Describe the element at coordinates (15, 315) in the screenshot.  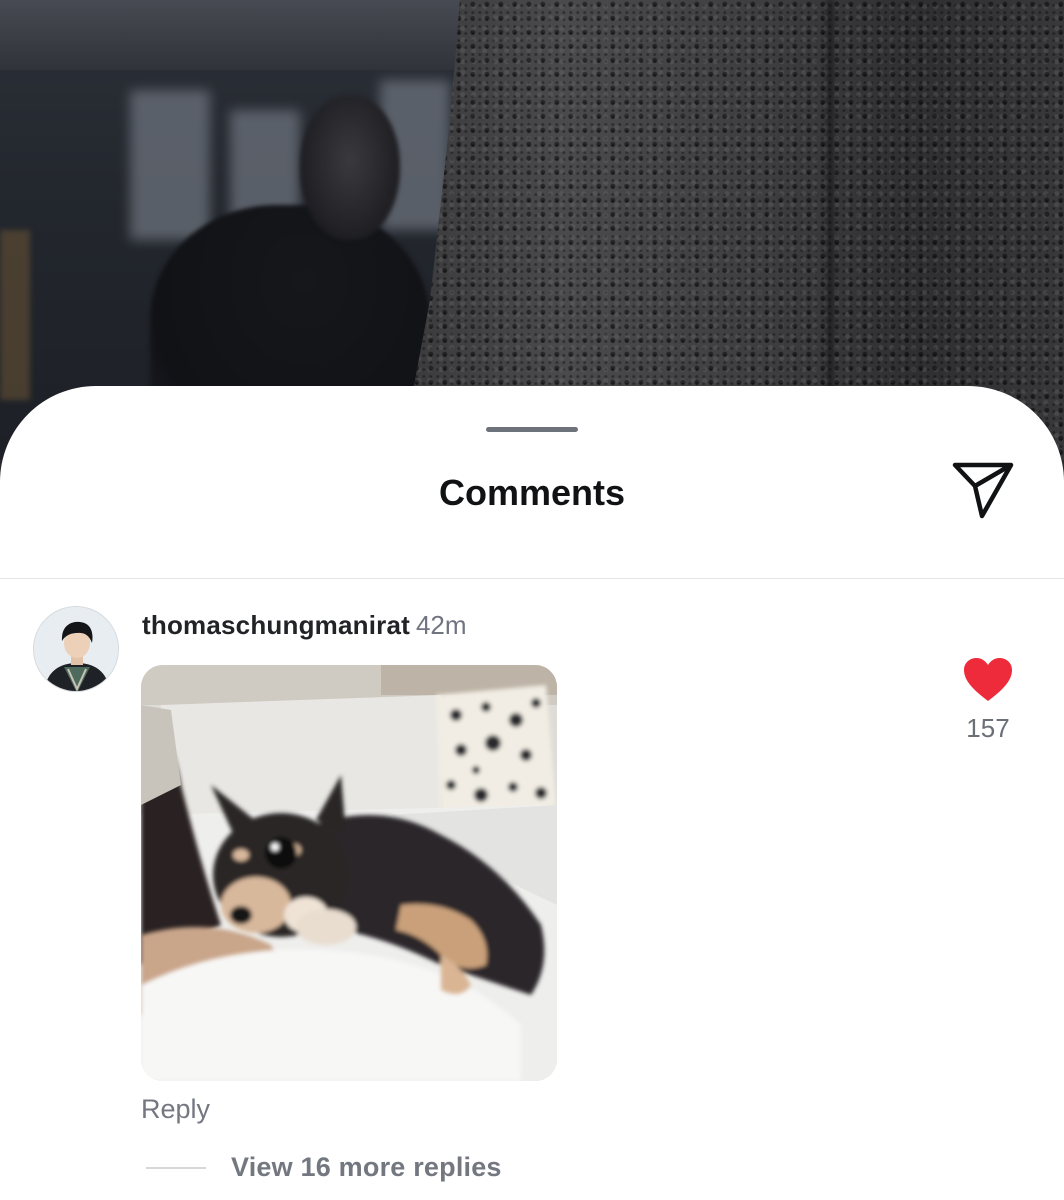
I see `background-pillar` at that location.